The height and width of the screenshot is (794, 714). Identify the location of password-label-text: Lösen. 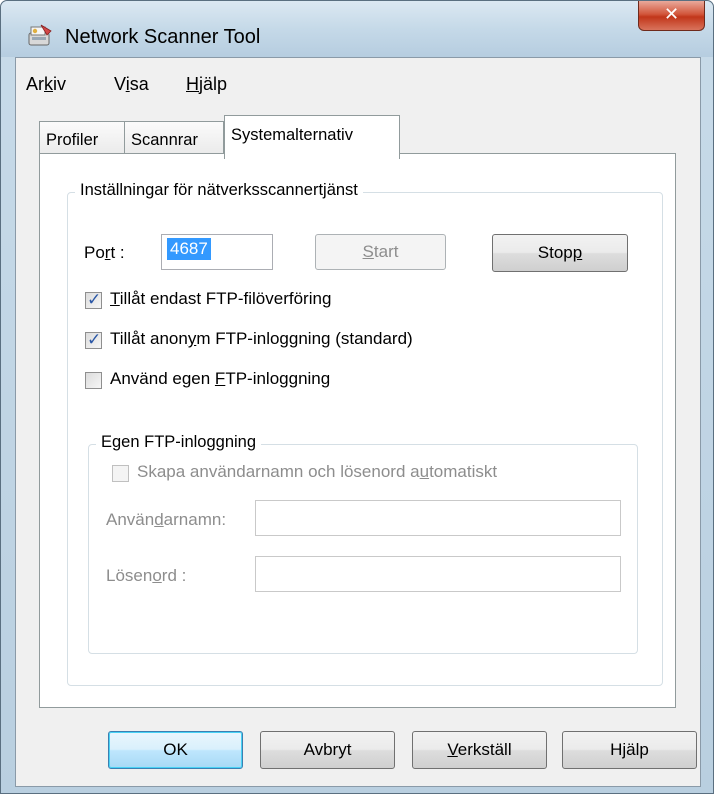
(129, 575).